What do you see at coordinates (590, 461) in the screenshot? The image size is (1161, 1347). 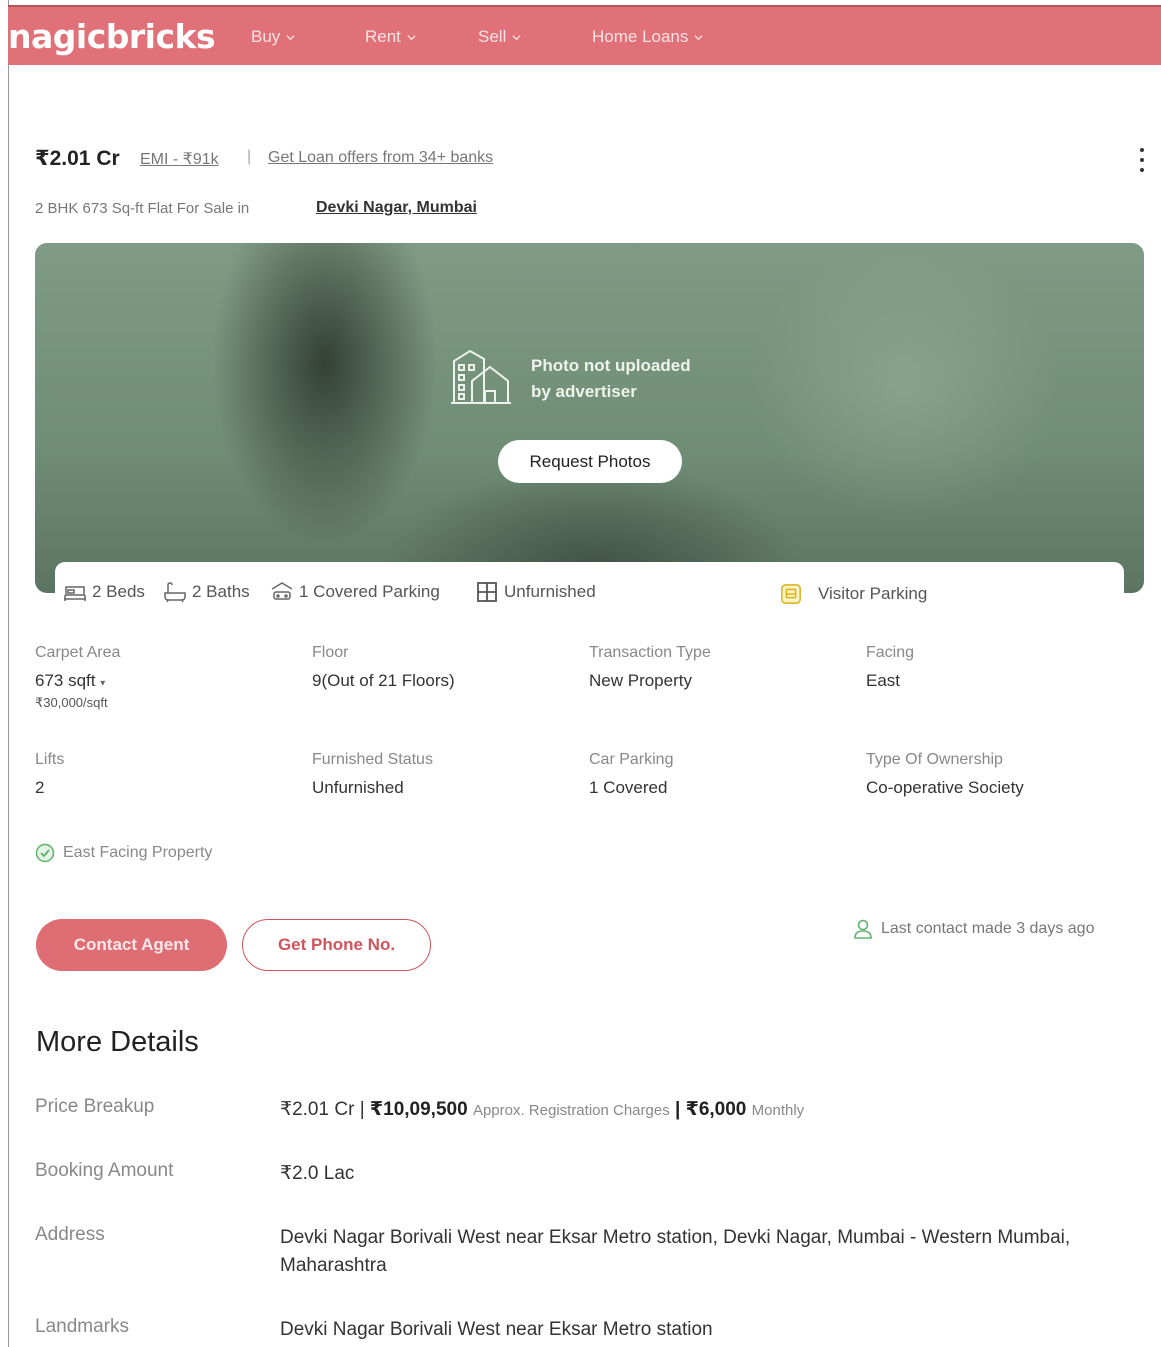 I see `request-photos-button: Request Photos` at bounding box center [590, 461].